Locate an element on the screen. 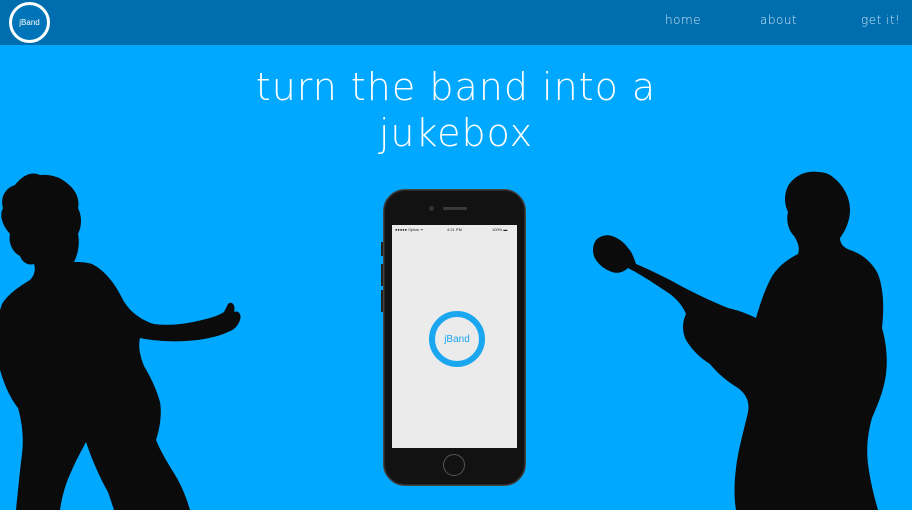 This screenshot has width=912, height=510. phone-mockup: ●●●●● Optus ᯤ 4:21 PM 100% ▬ jBand is located at coordinates (453, 337).